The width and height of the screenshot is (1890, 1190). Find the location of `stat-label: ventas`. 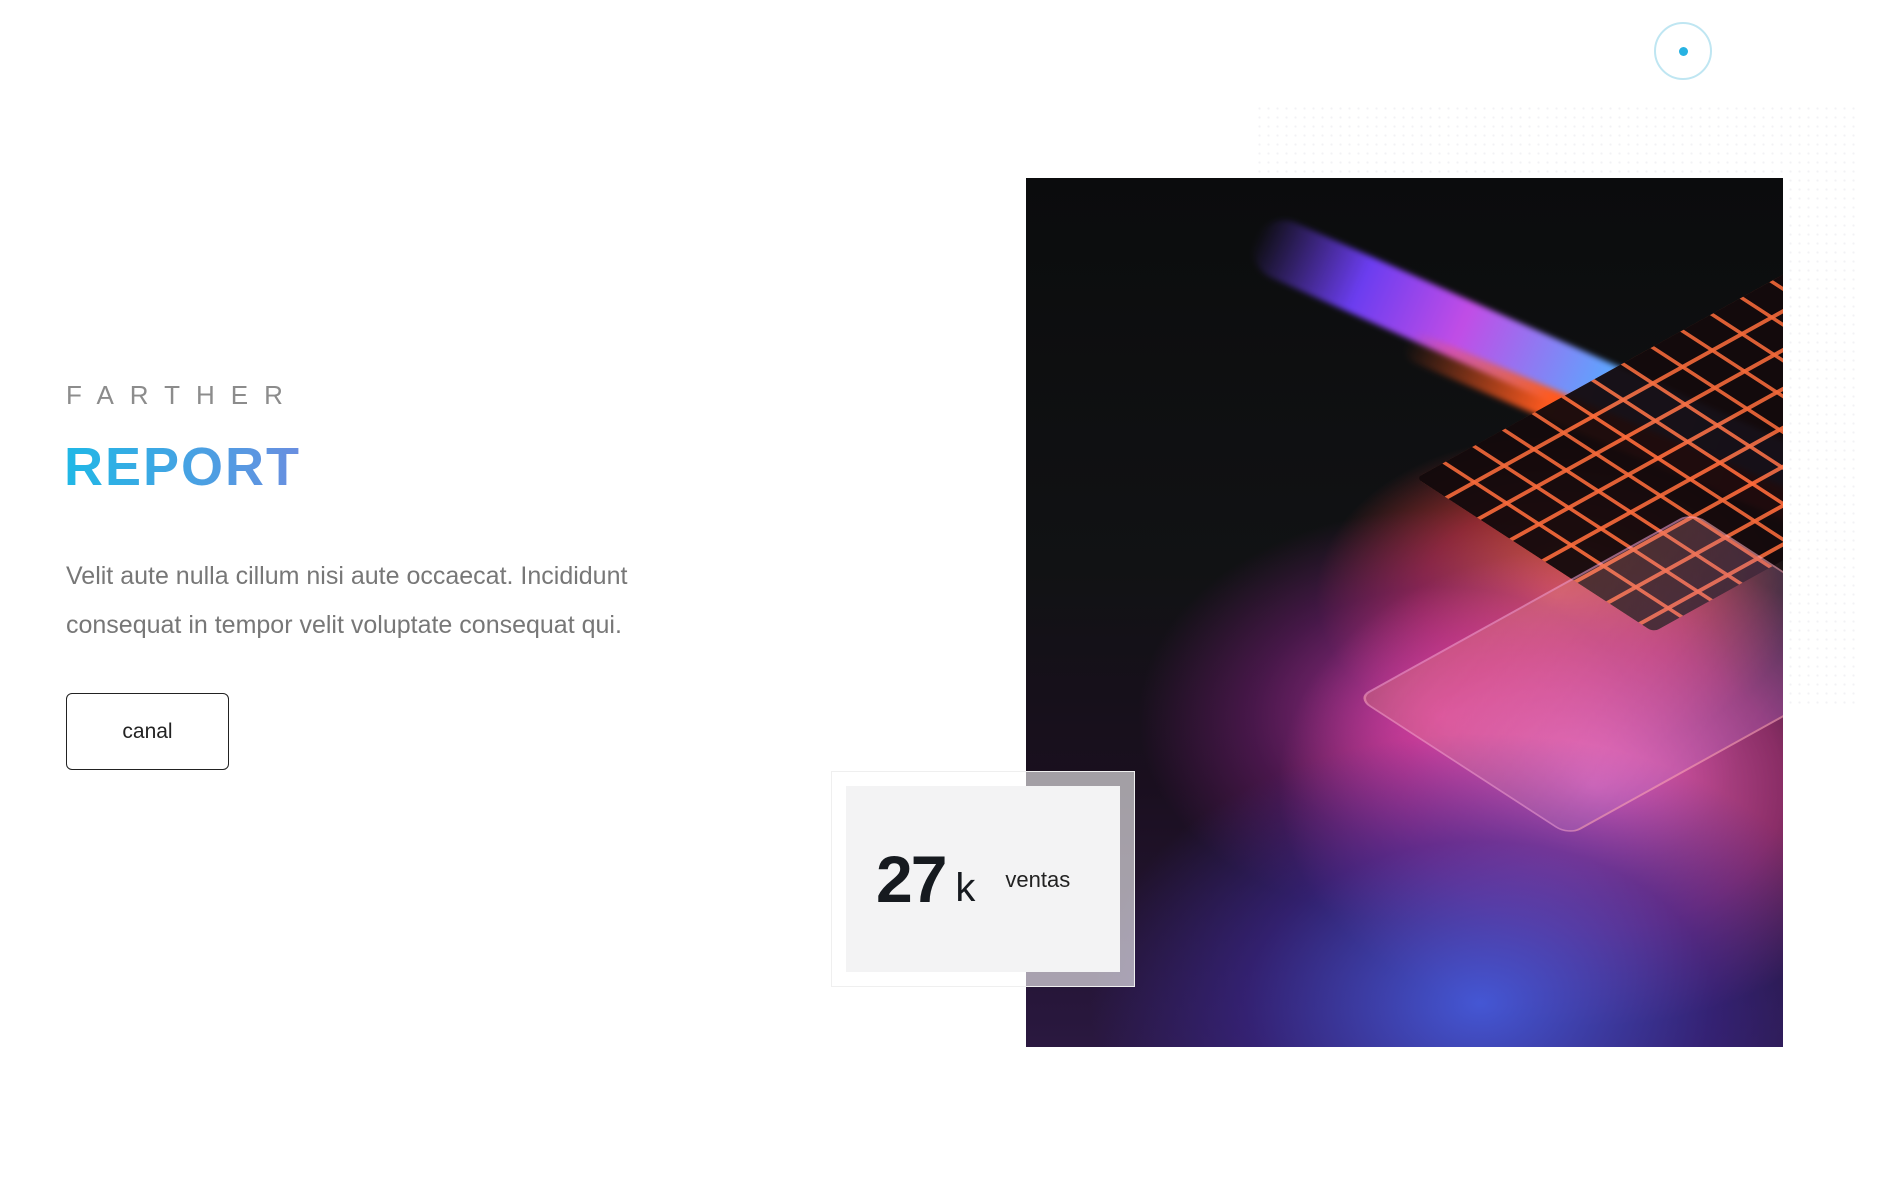

stat-label: ventas is located at coordinates (1038, 879).